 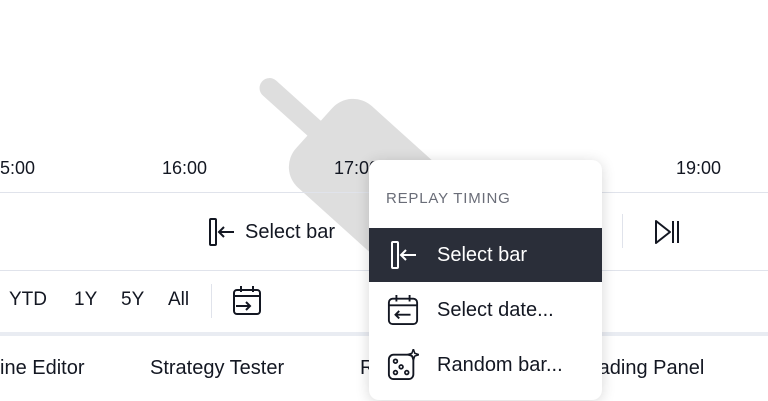 What do you see at coordinates (648, 368) in the screenshot?
I see `tab-trading-panel: rading Panel` at bounding box center [648, 368].